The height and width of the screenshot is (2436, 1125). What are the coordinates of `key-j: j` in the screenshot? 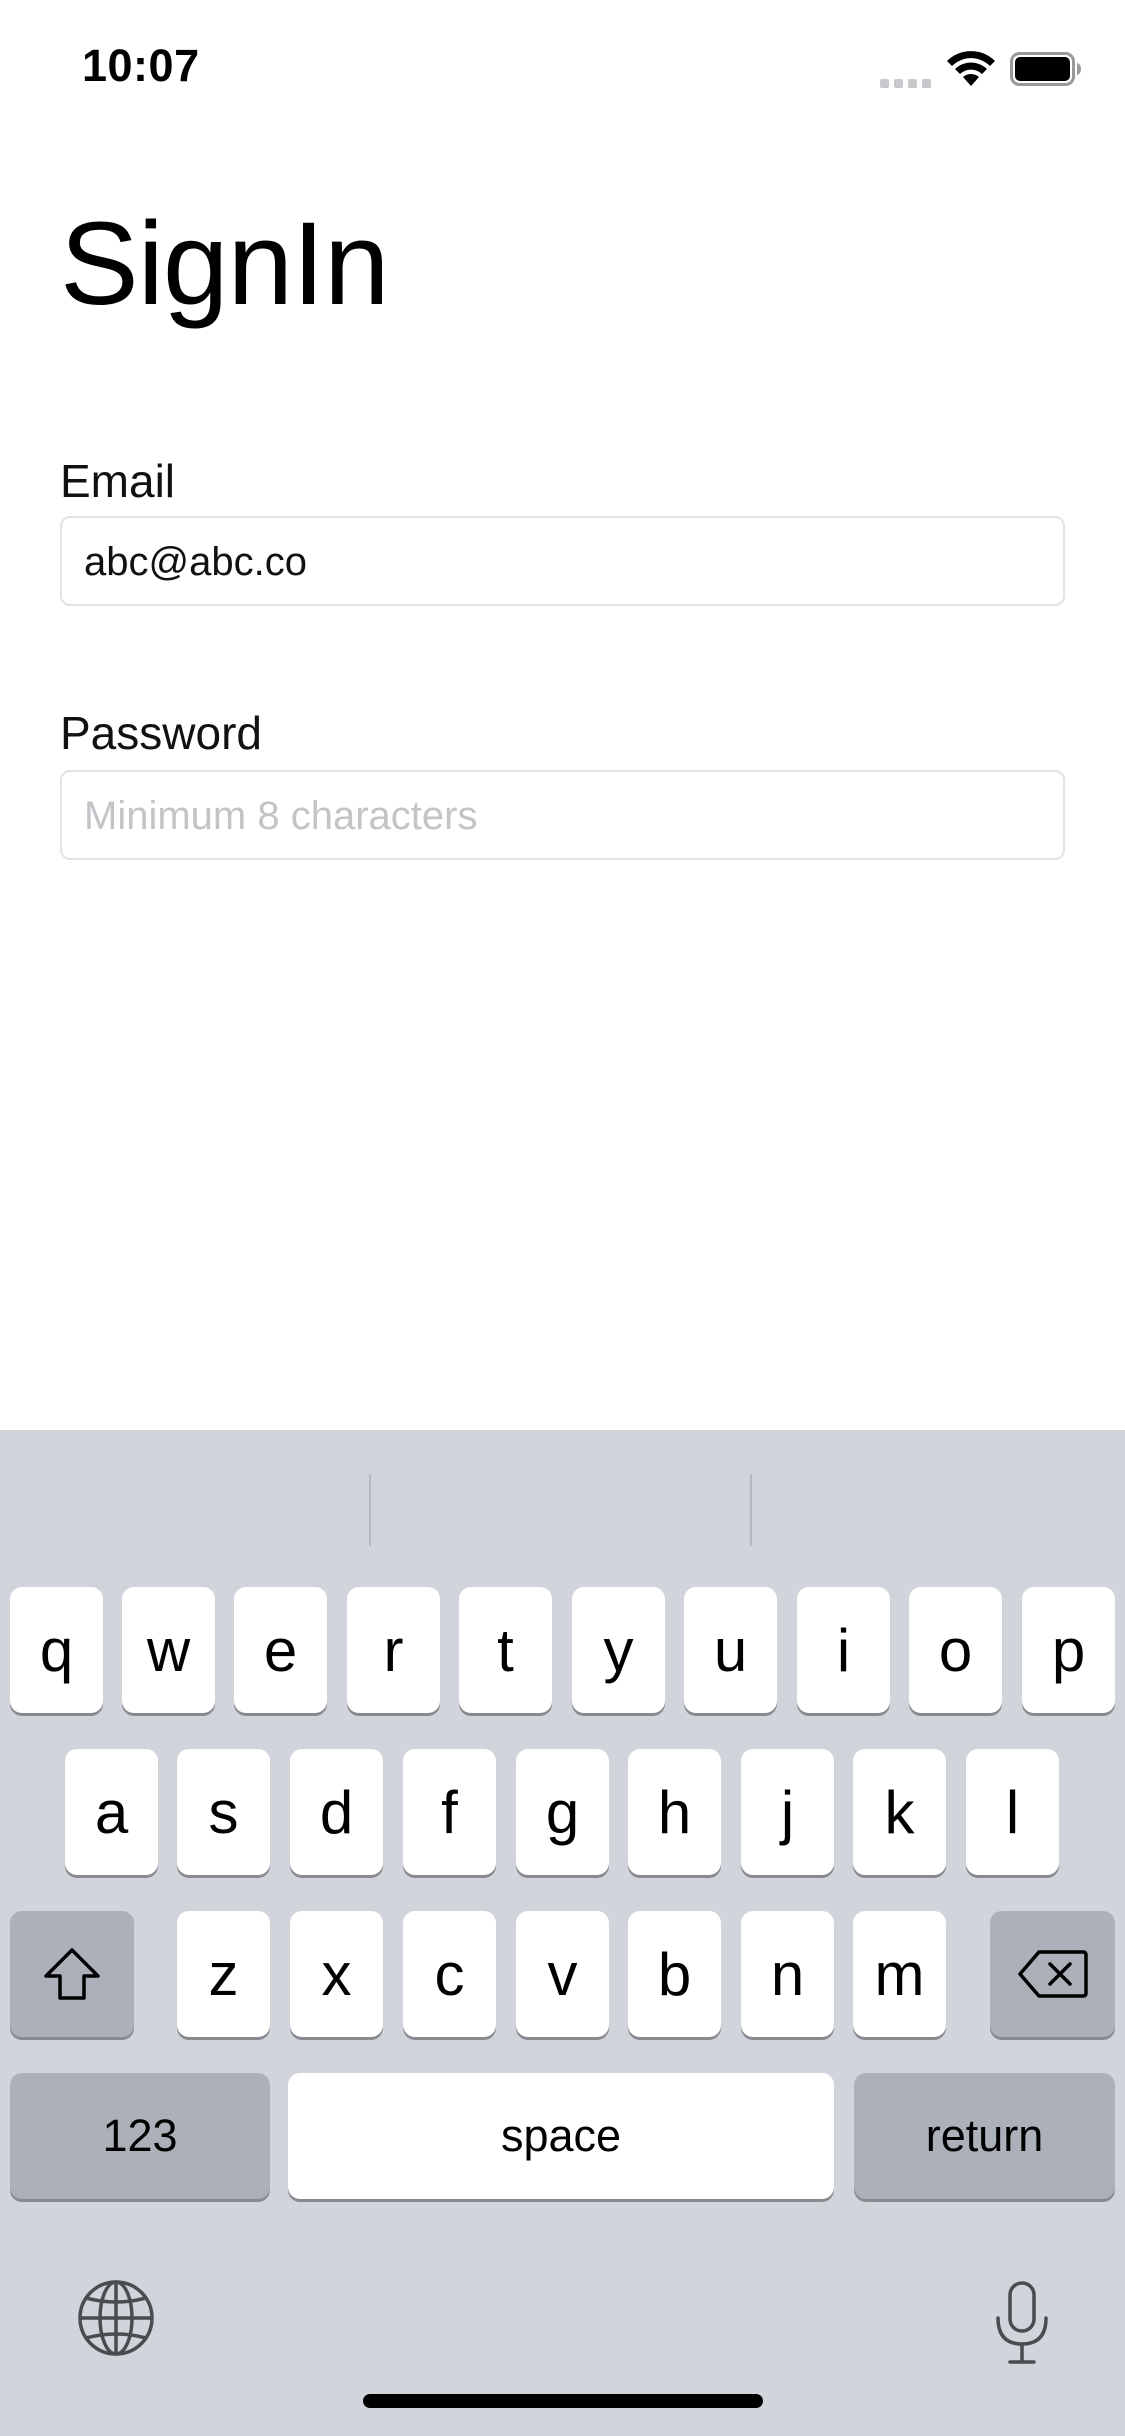 It's located at (787, 1812).